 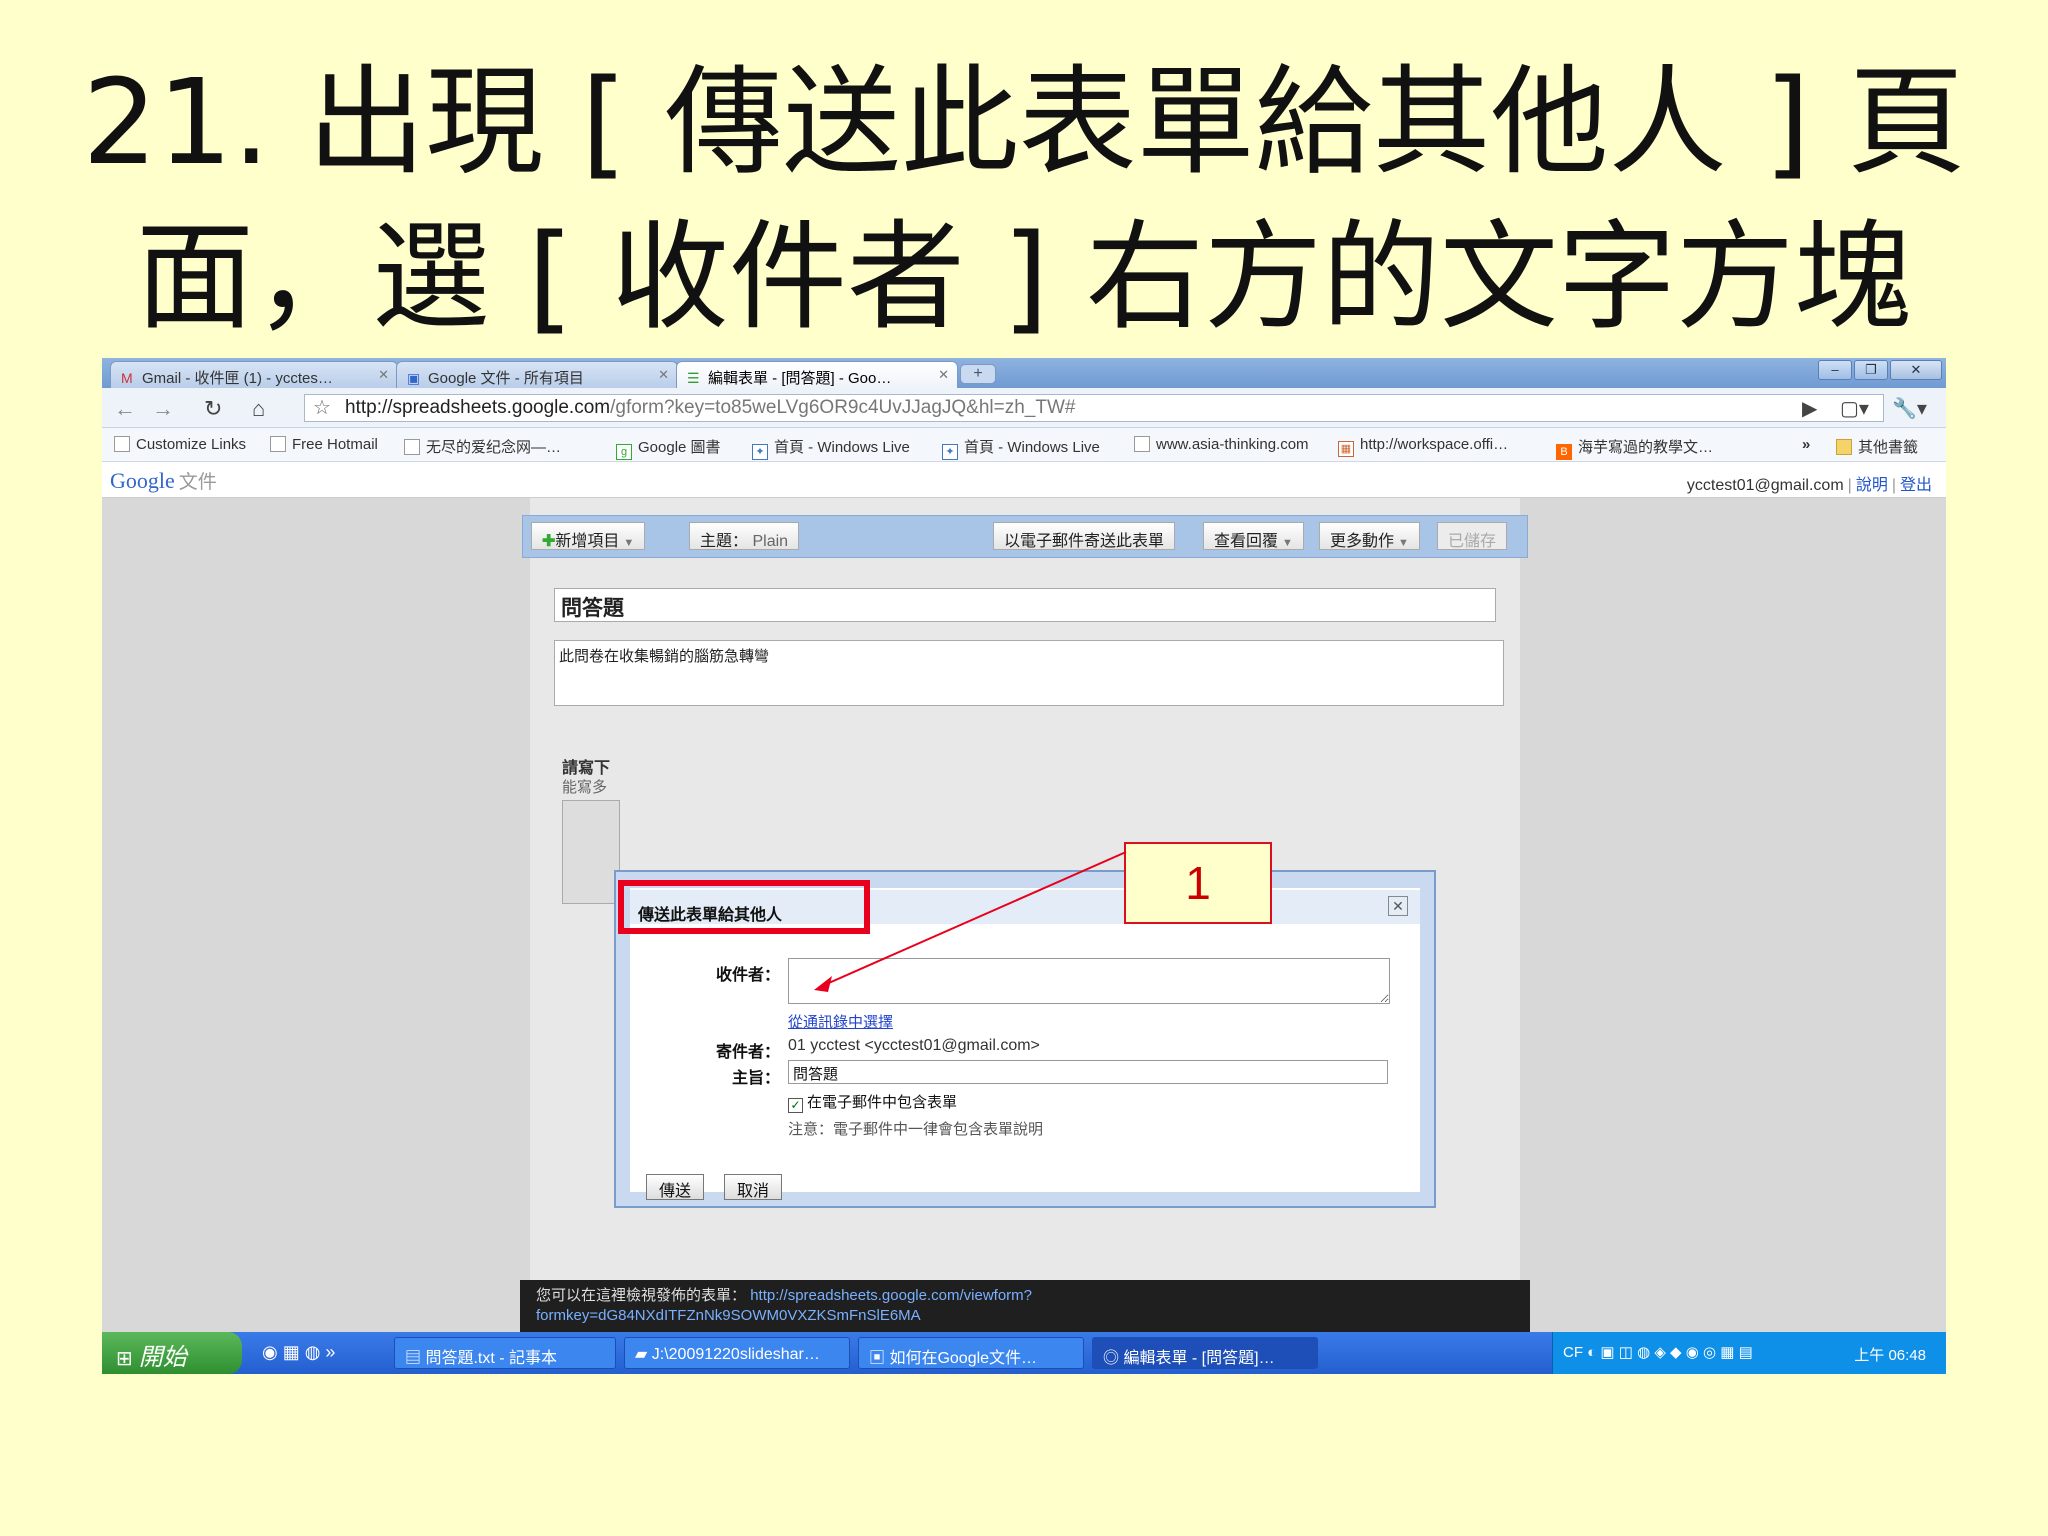 I want to click on user-links: ycctest01@gmail.com | 說明 | 登出, so click(x=1809, y=485).